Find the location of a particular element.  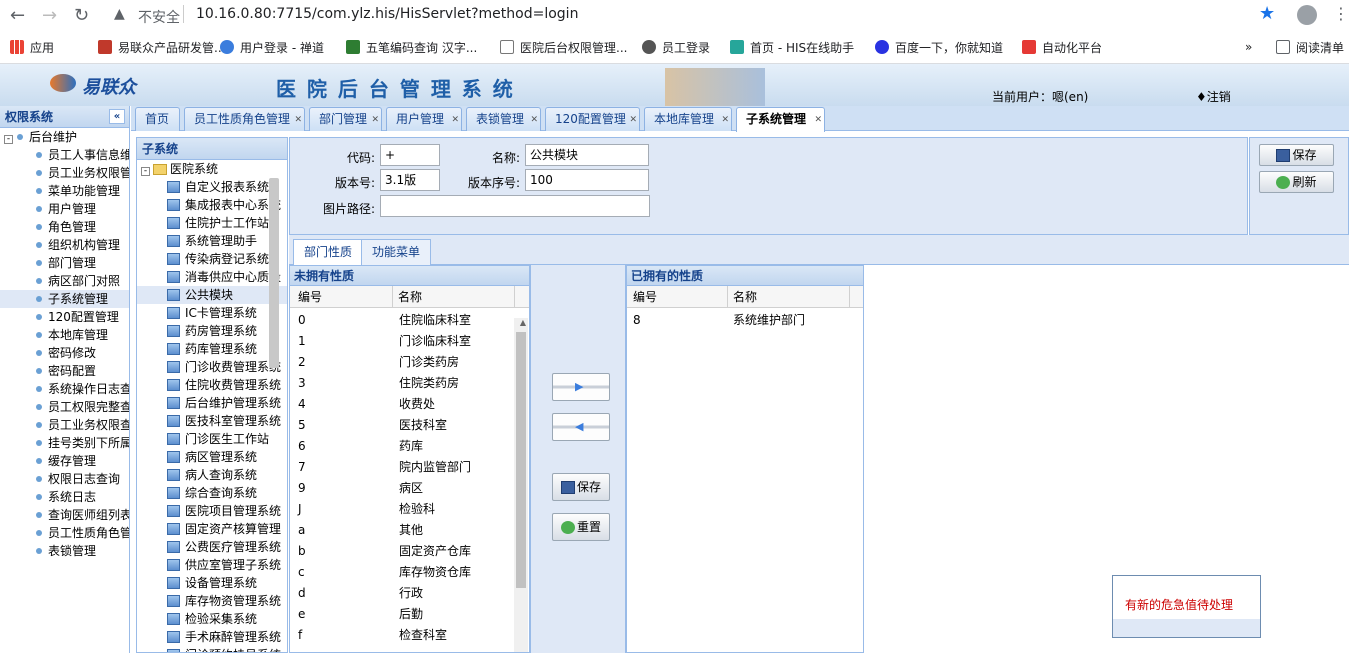

subsystem-root: - 医院系统 is located at coordinates (212, 169).